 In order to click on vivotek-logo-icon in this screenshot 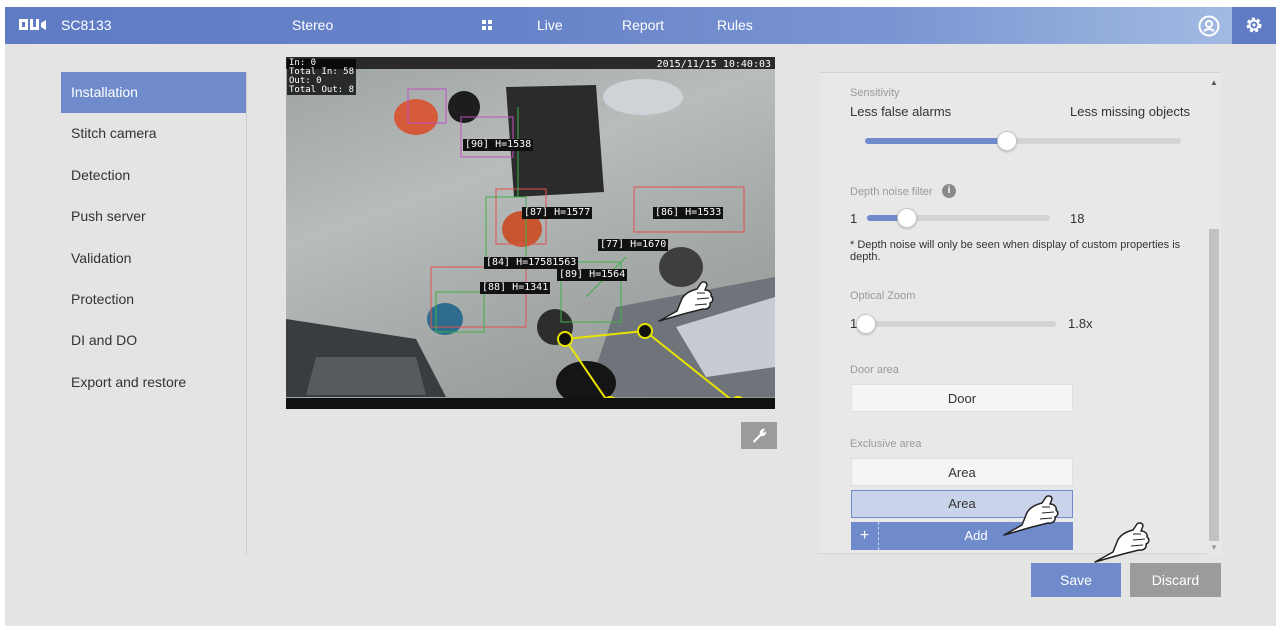, I will do `click(32, 26)`.